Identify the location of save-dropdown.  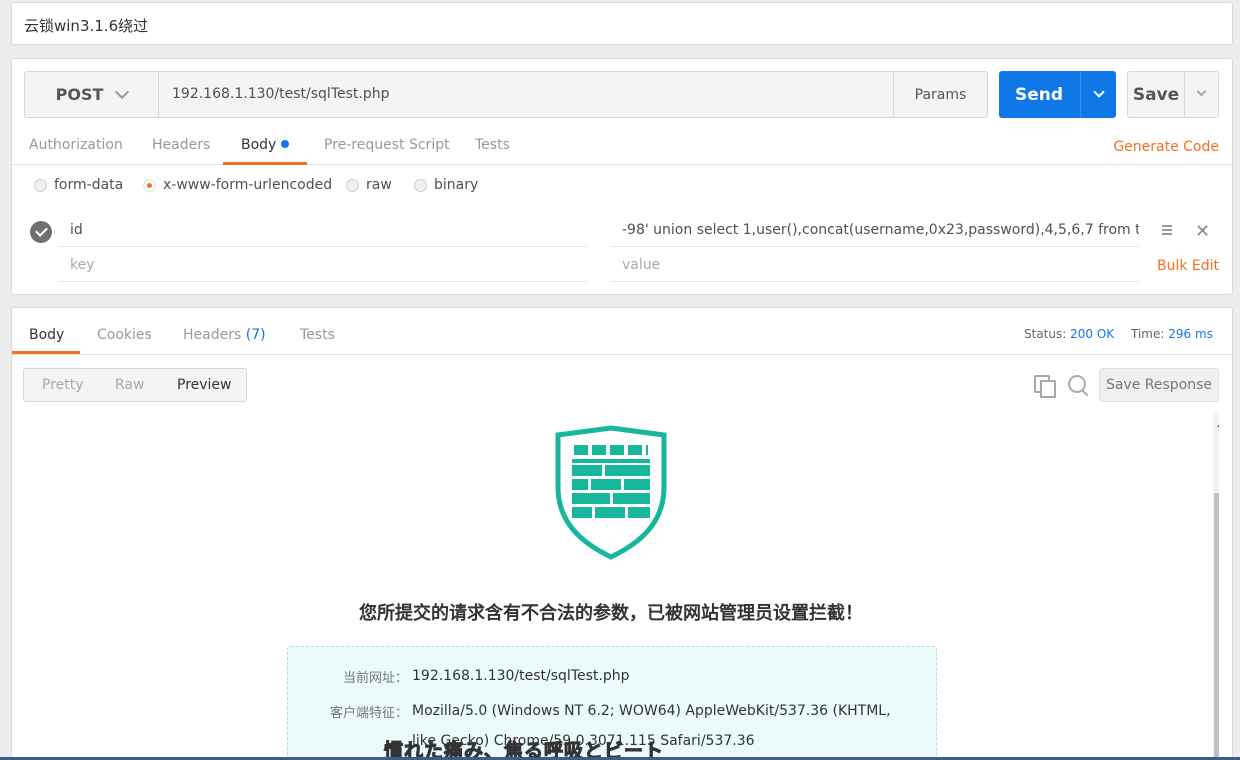
(1201, 94).